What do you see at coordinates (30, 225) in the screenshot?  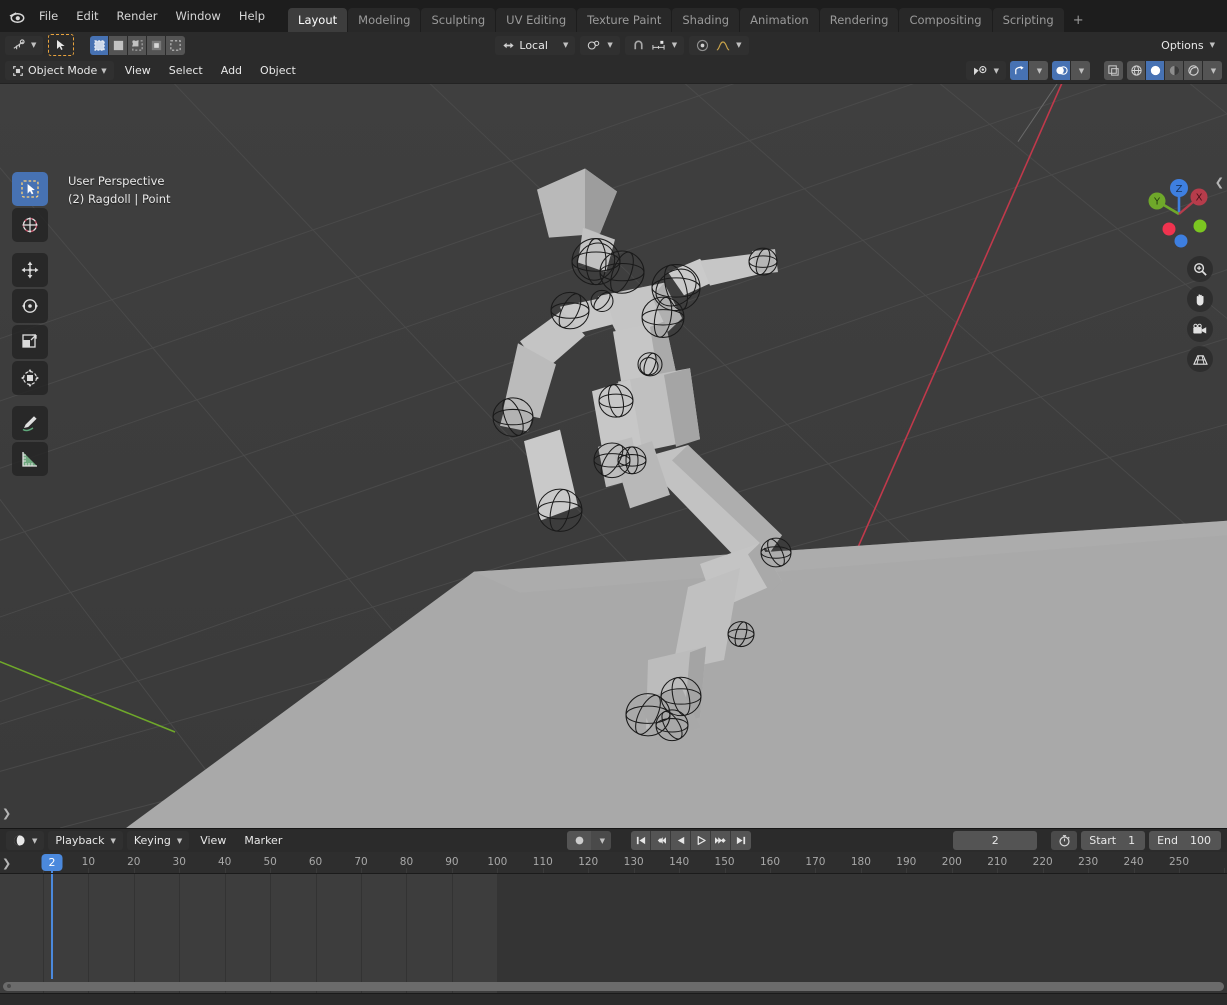 I see `tool-cursor-3d` at bounding box center [30, 225].